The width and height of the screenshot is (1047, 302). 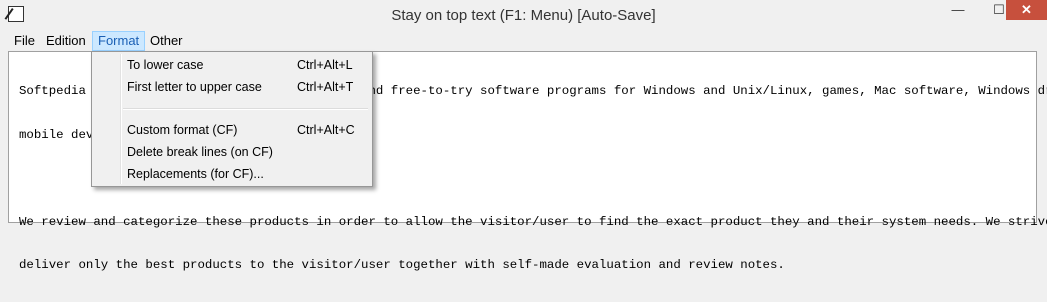 I want to click on menu-item-shortcut: Ctrl+Alt+T, so click(x=325, y=87).